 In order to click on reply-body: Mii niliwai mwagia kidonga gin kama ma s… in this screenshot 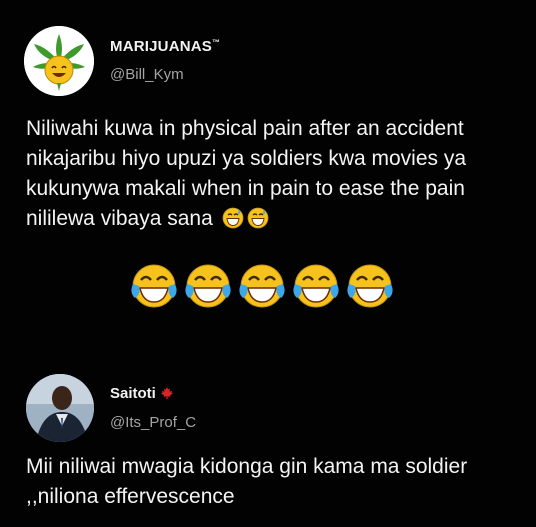, I will do `click(247, 481)`.